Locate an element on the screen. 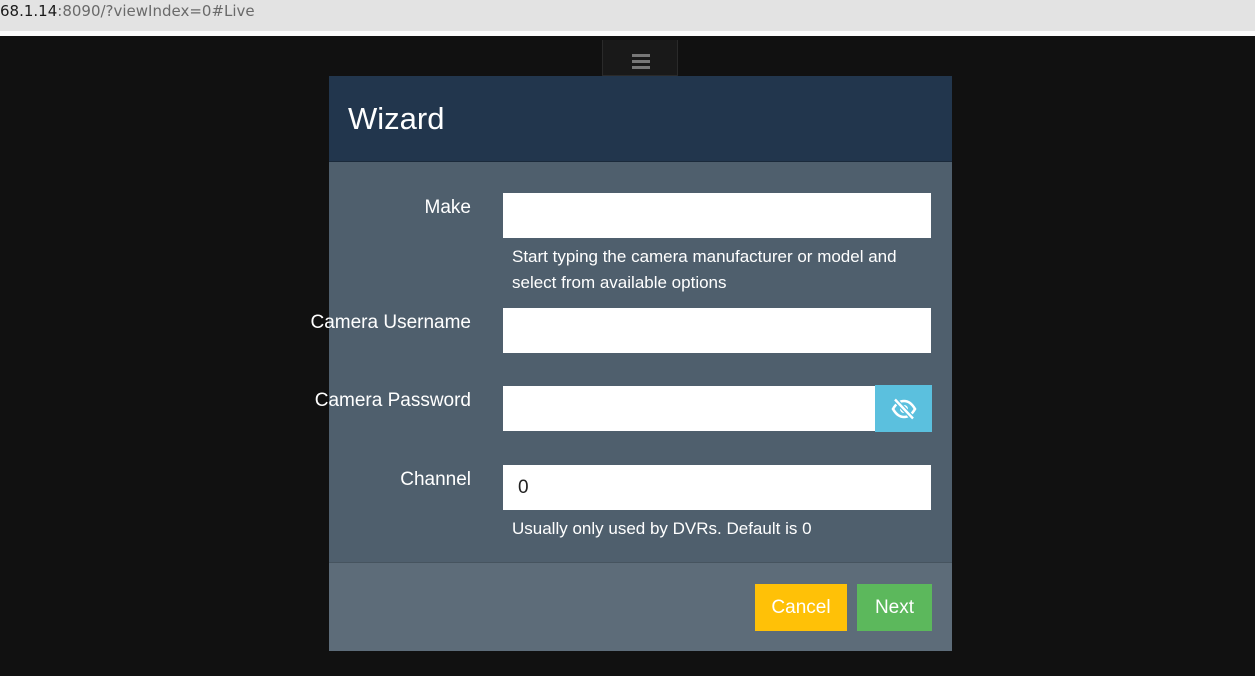  browser-address-bar: 68.1.14:8090/?viewIndex=0#Live is located at coordinates (627, 18).